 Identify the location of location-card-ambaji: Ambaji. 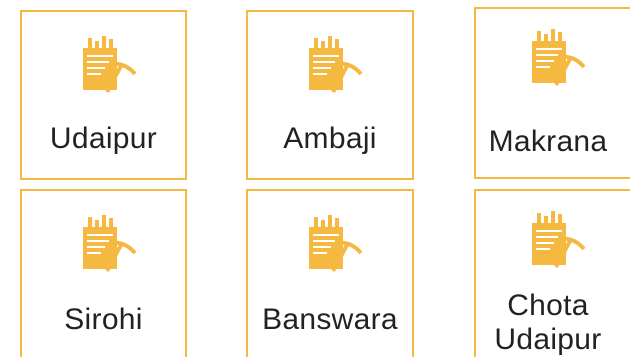
(330, 95).